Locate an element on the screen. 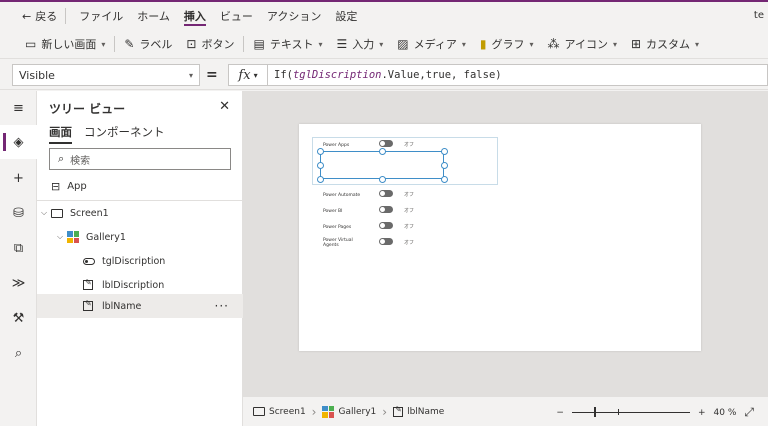 This screenshot has width=768, height=426. label-button: ✎ ラベル is located at coordinates (148, 44).